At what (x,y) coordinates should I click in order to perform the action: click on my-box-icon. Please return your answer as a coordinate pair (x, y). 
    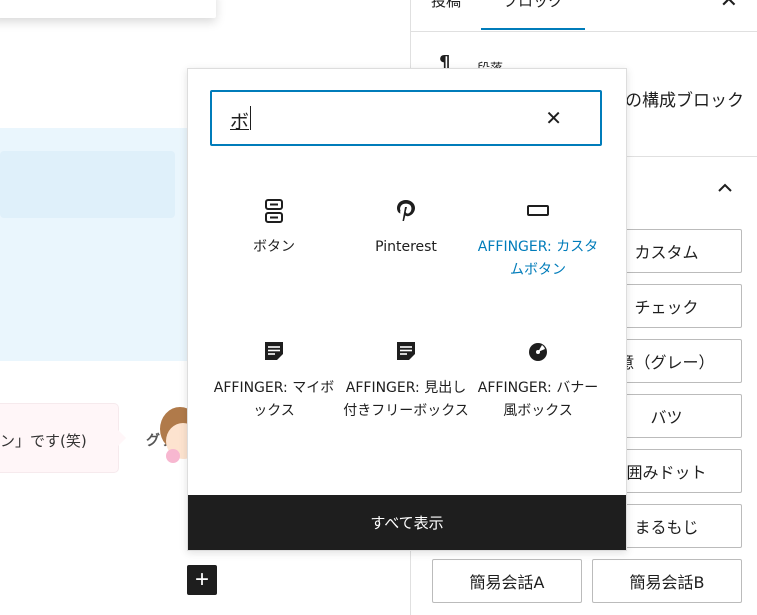
    Looking at the image, I should click on (274, 351).